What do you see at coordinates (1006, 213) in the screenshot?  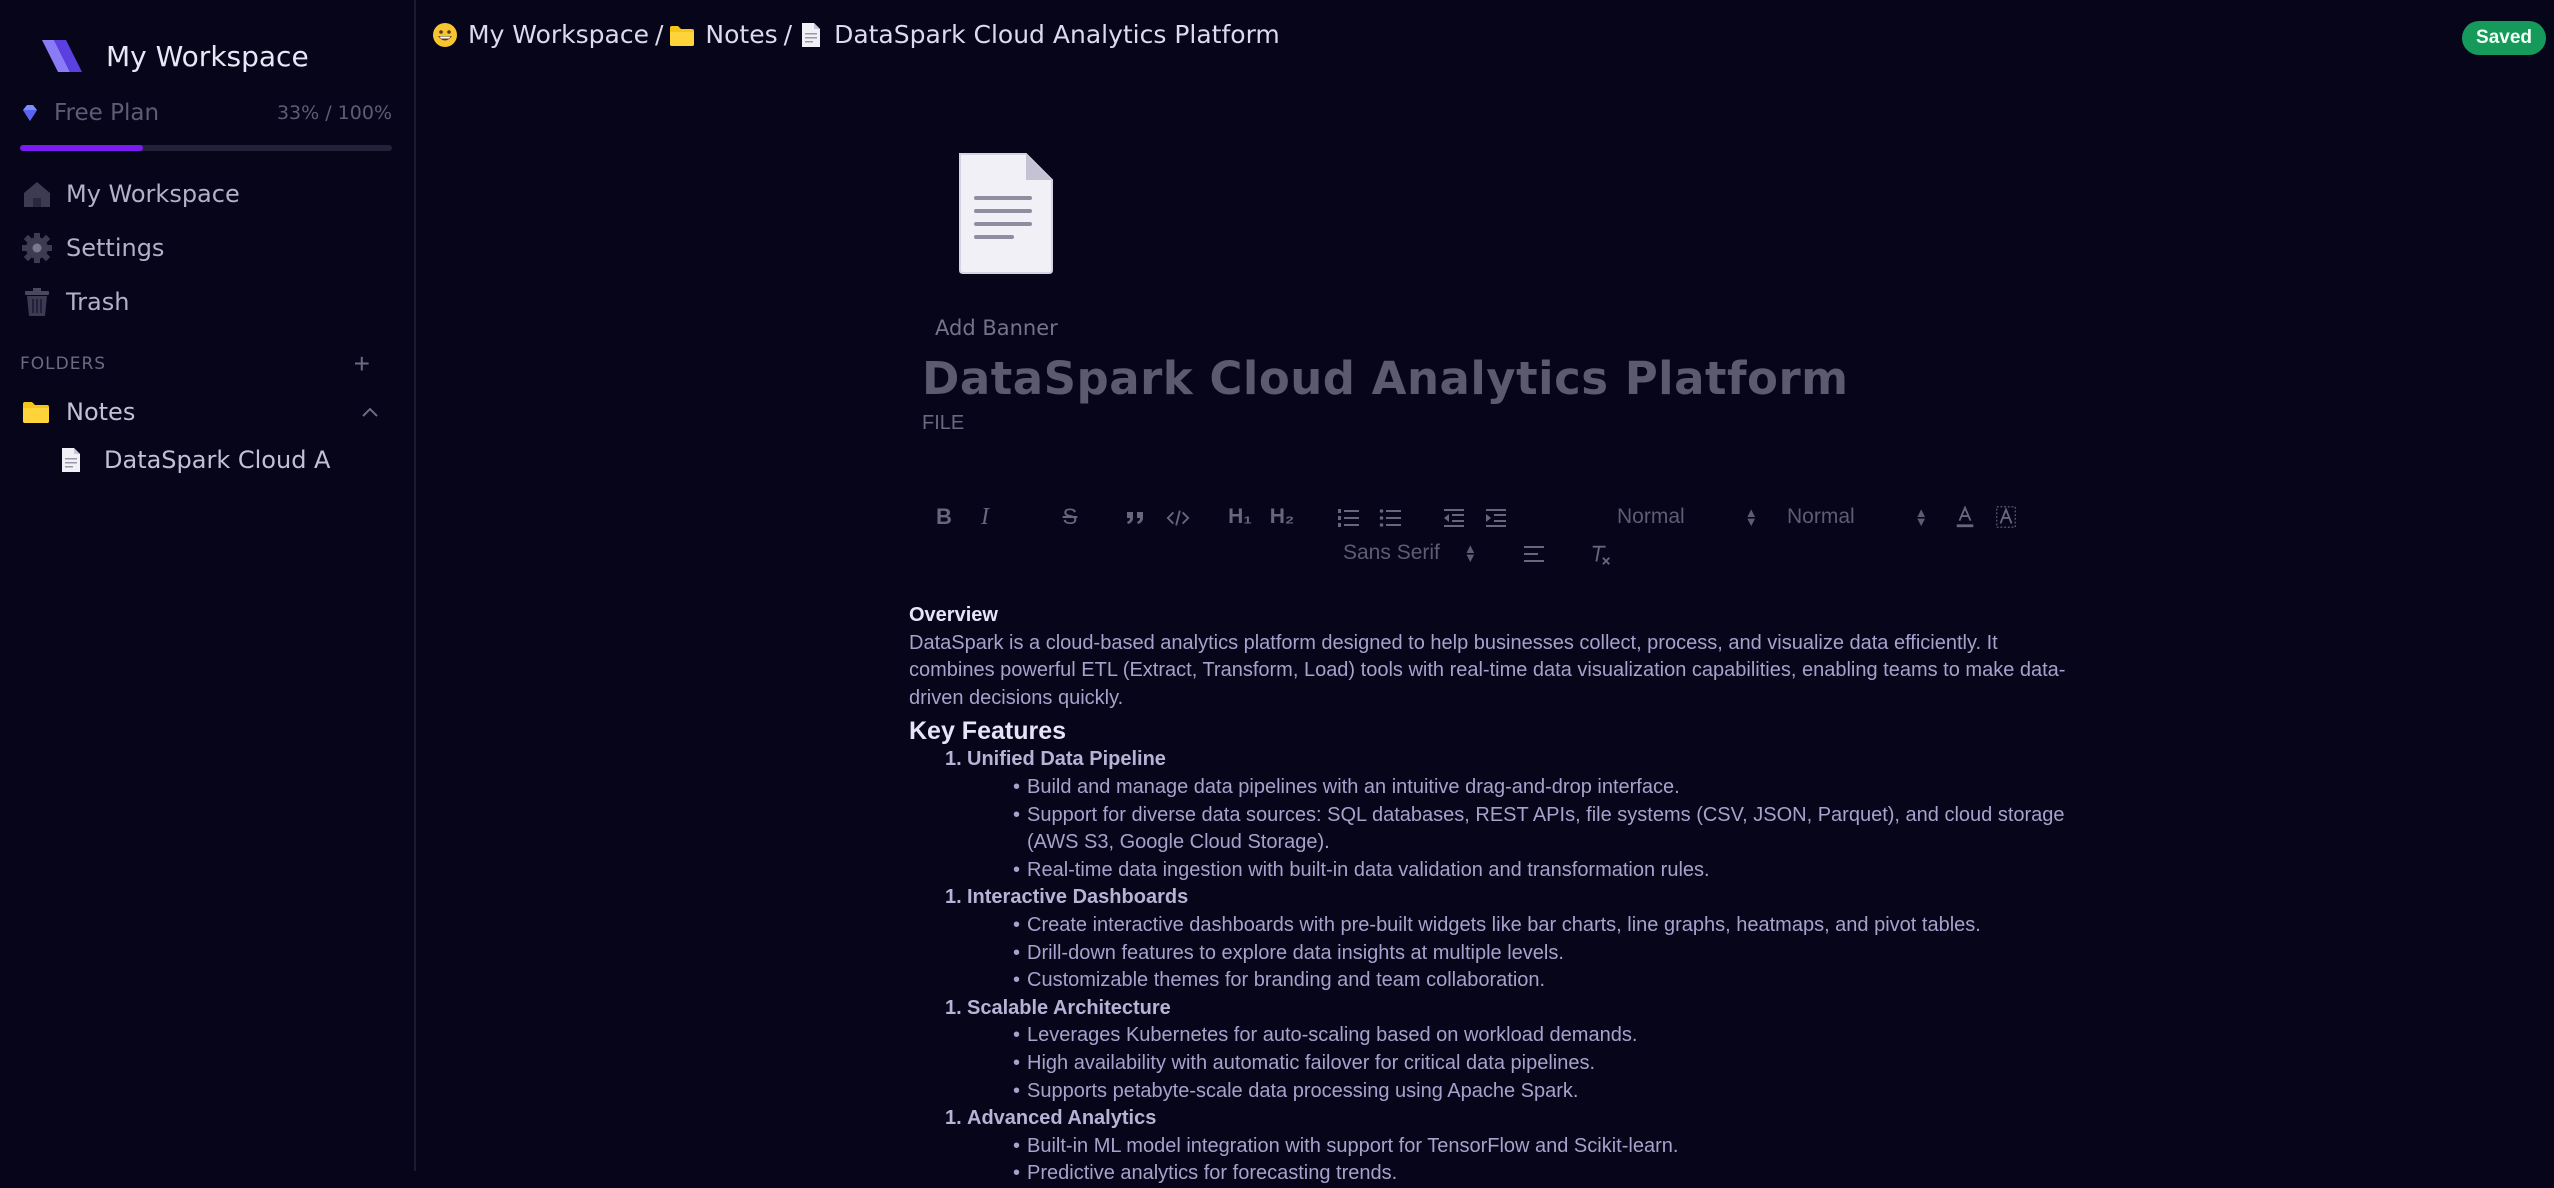 I see `document-icon` at bounding box center [1006, 213].